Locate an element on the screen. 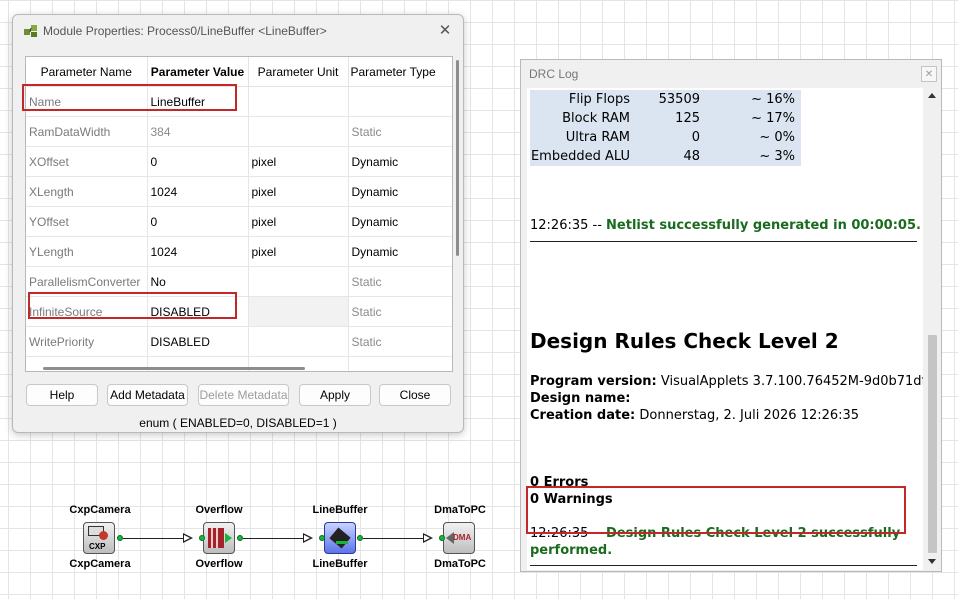  resource-value: 53509 is located at coordinates (679, 99).